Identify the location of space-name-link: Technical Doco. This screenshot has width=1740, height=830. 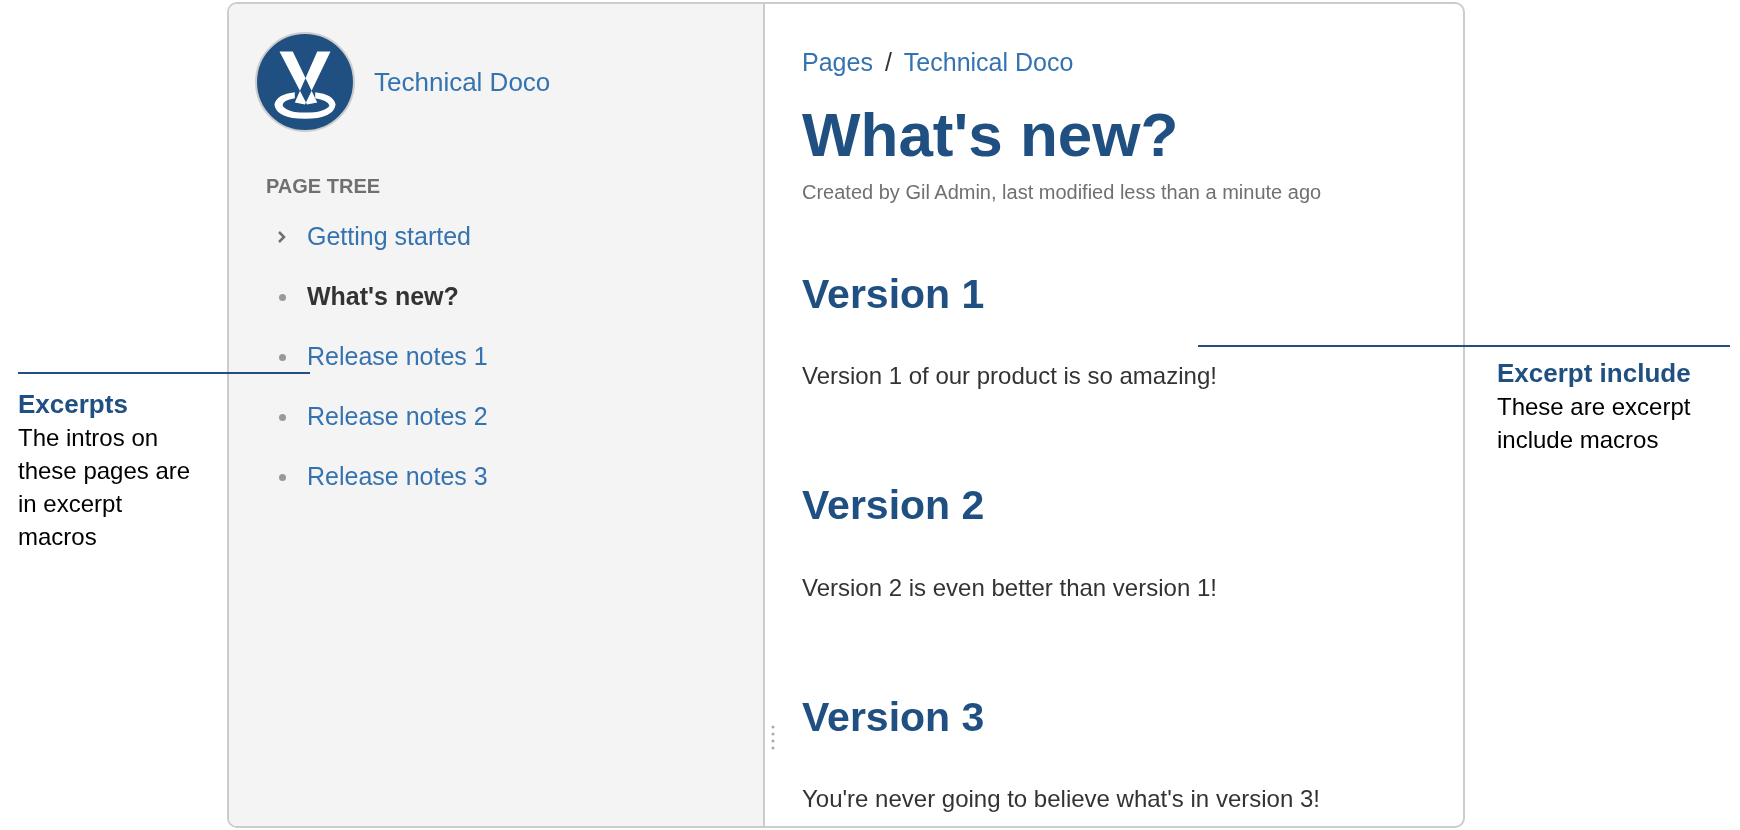
(462, 82).